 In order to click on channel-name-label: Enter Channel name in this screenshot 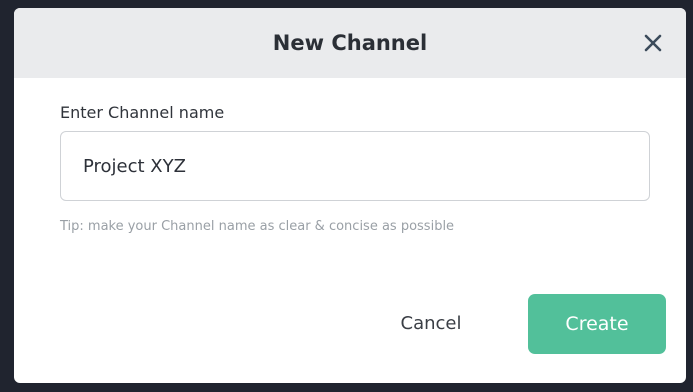, I will do `click(142, 112)`.